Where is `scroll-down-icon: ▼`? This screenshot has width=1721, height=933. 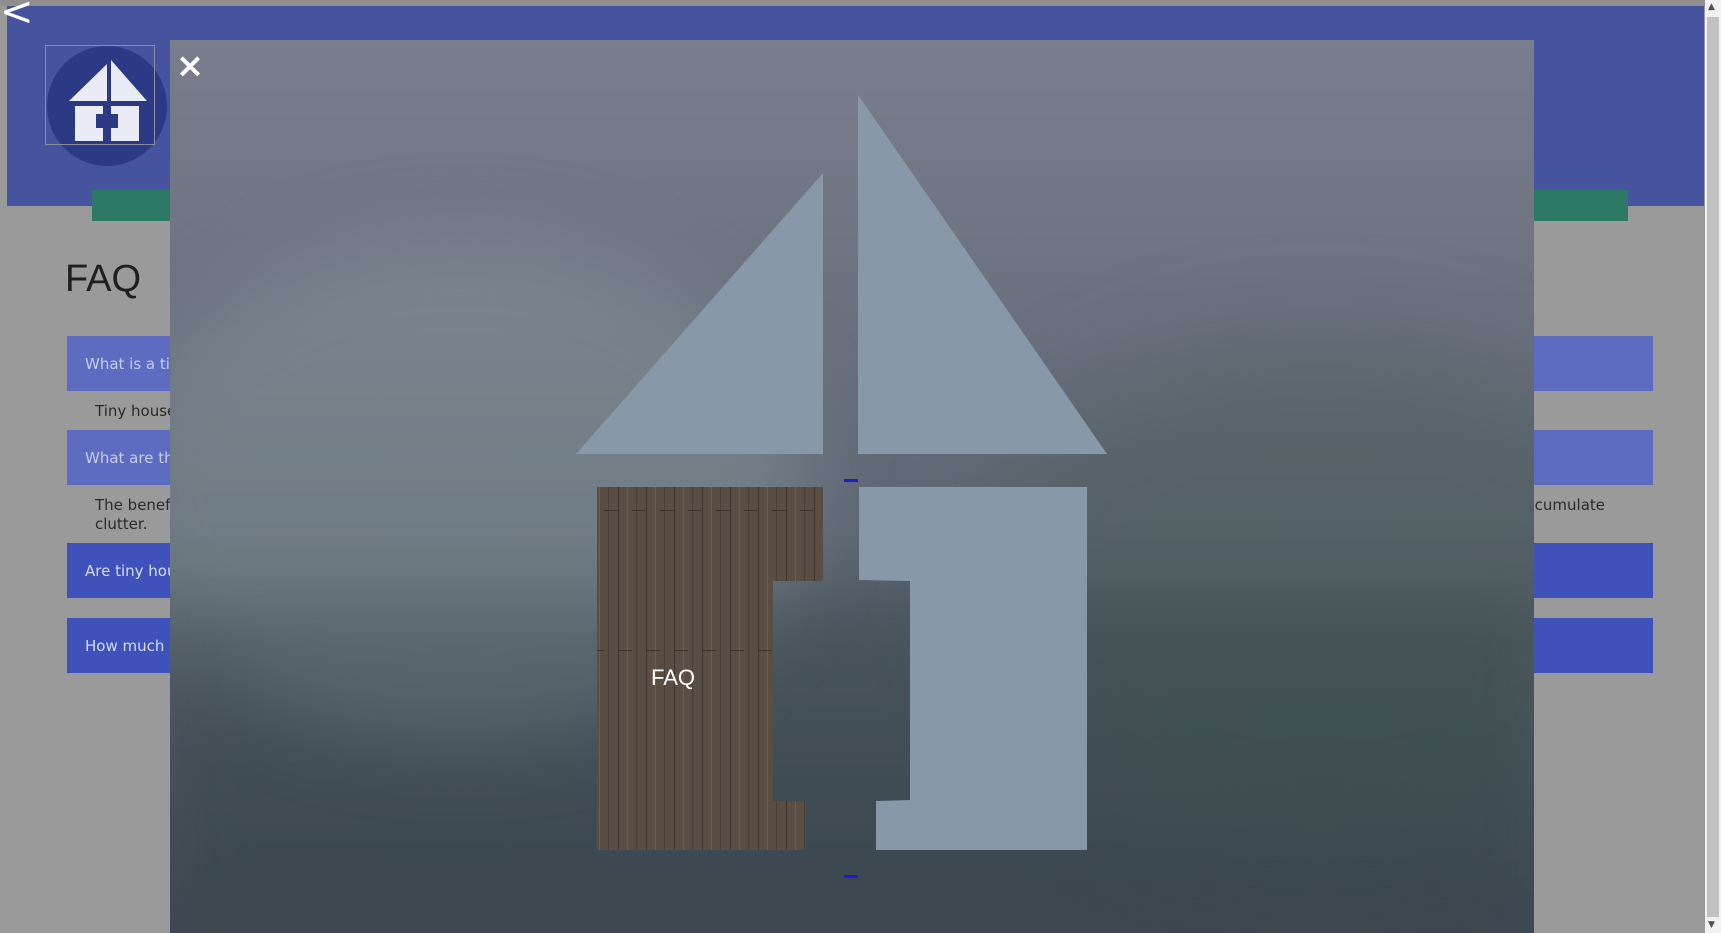
scroll-down-icon: ▼ is located at coordinates (1711, 925).